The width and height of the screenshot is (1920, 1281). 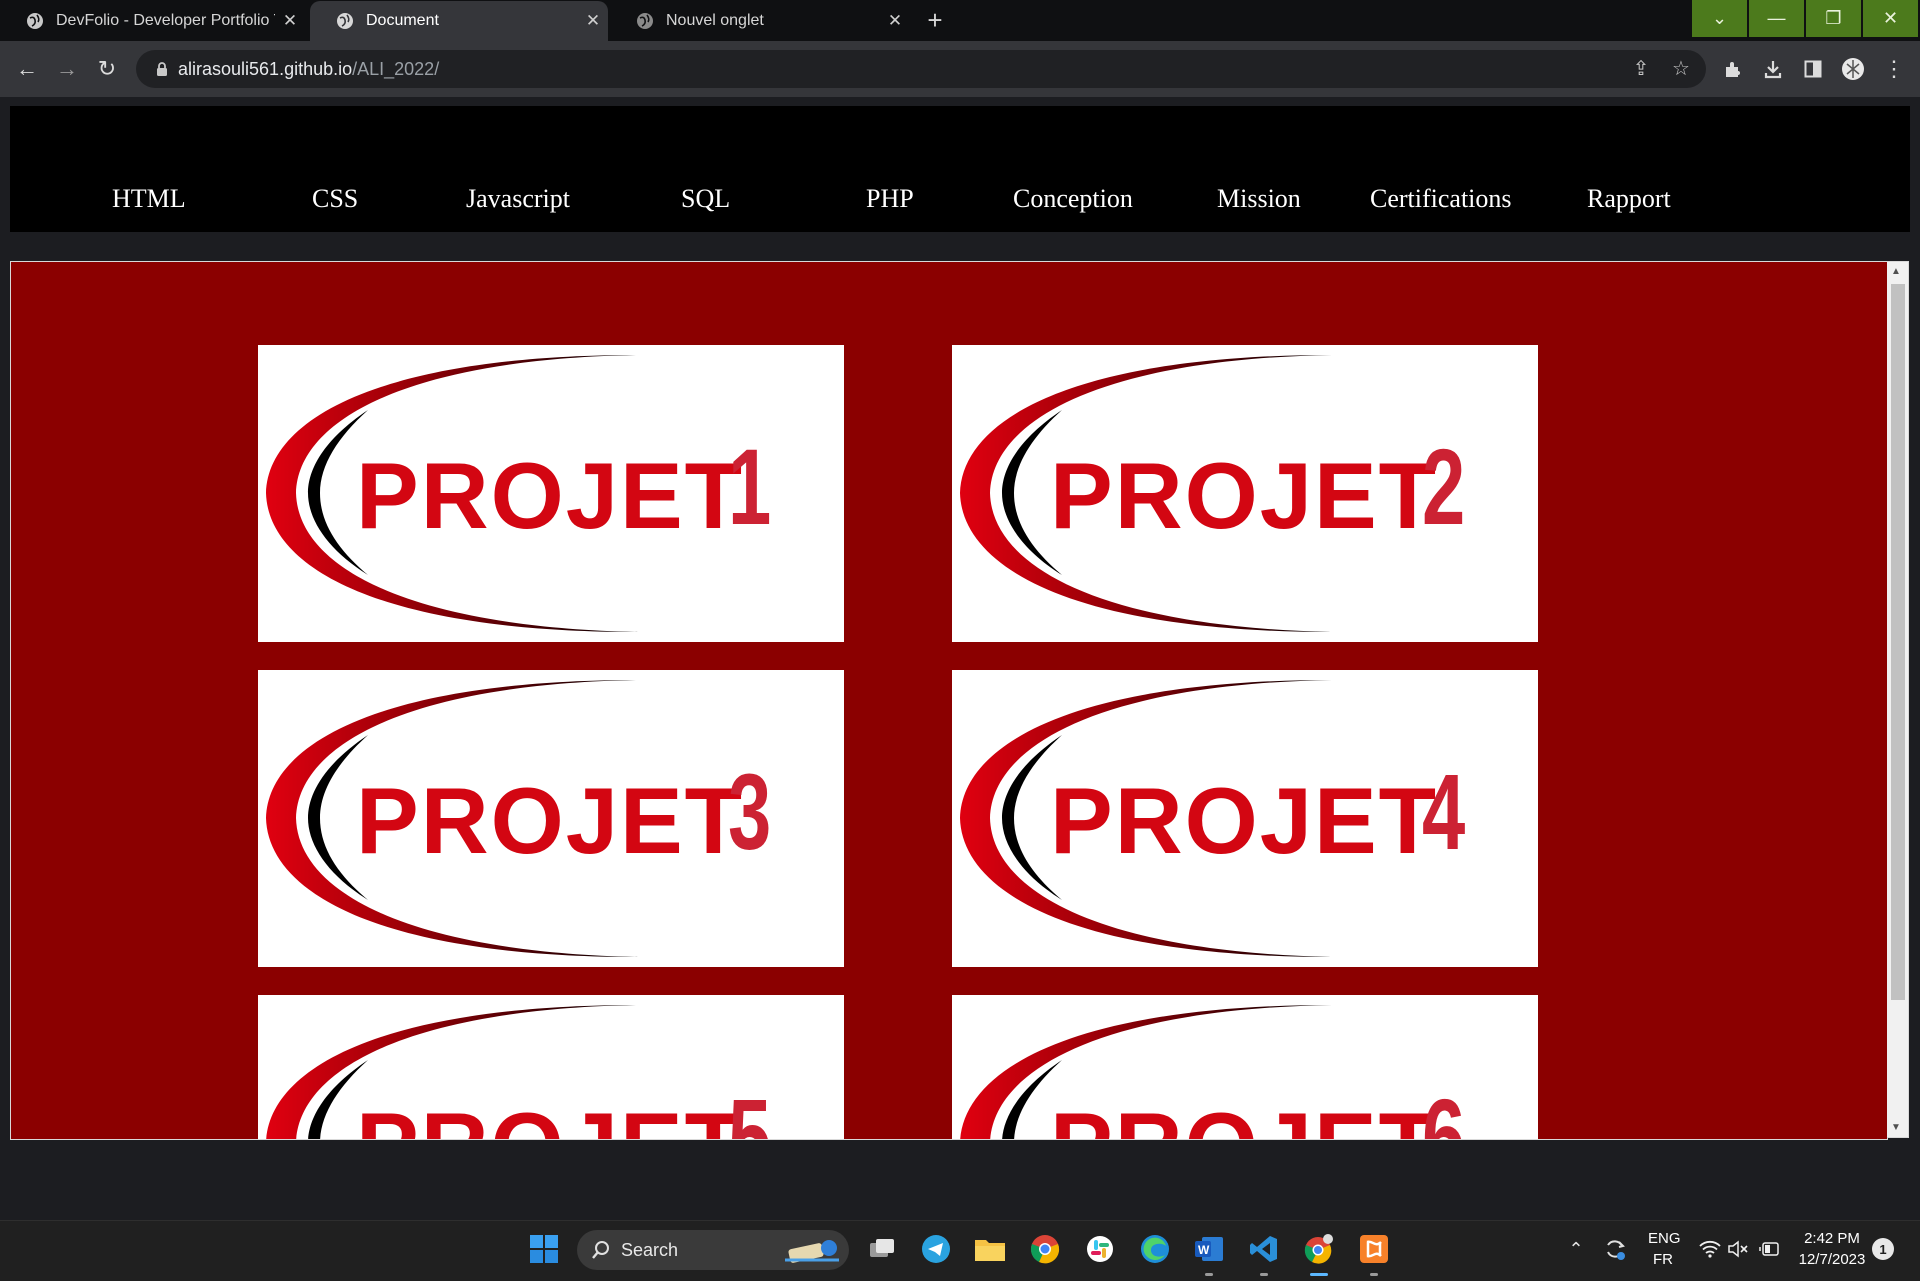 What do you see at coordinates (812, 1251) in the screenshot?
I see `search-highlight-icon` at bounding box center [812, 1251].